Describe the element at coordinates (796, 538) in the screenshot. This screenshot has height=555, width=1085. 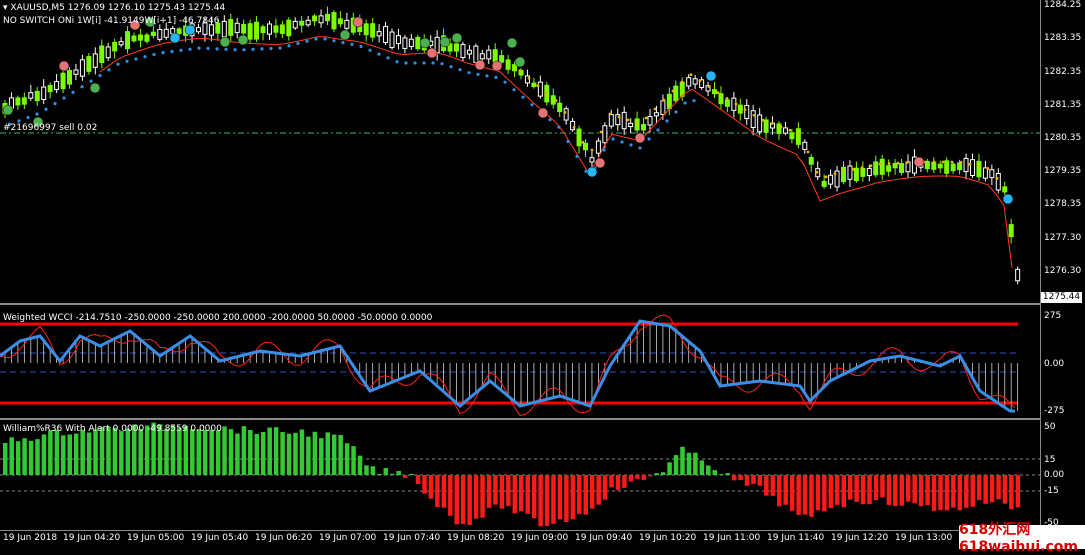
I see `time-label: 19 Jun 11:40` at that location.